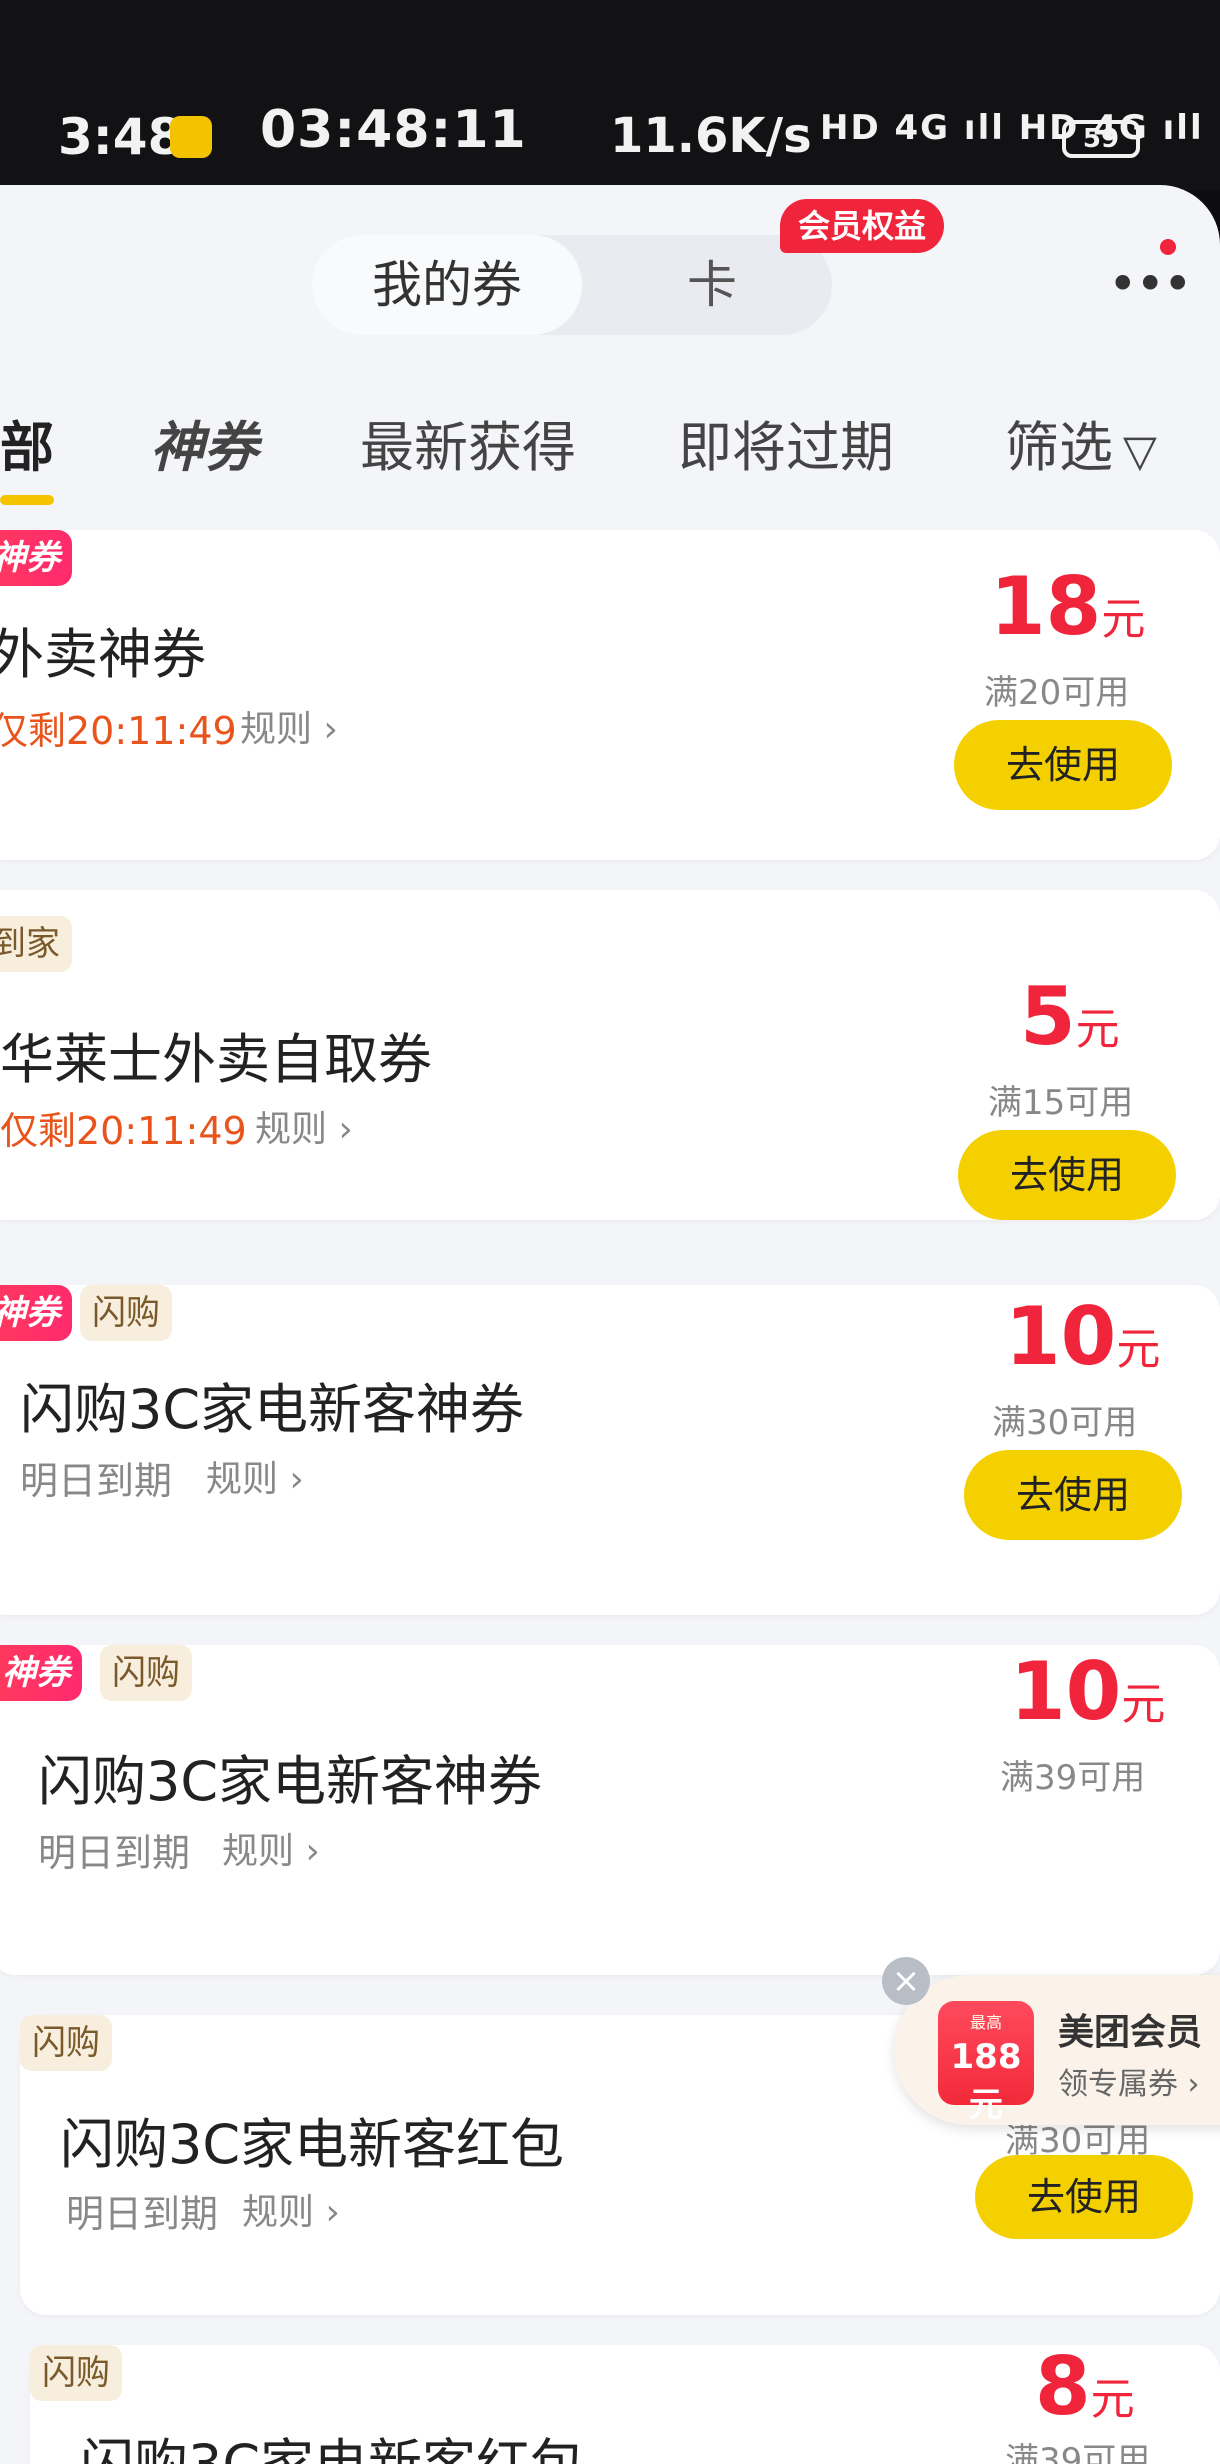 The height and width of the screenshot is (2464, 1220). Describe the element at coordinates (862, 226) in the screenshot. I see `member-benefits-badge: 会员权益` at that location.